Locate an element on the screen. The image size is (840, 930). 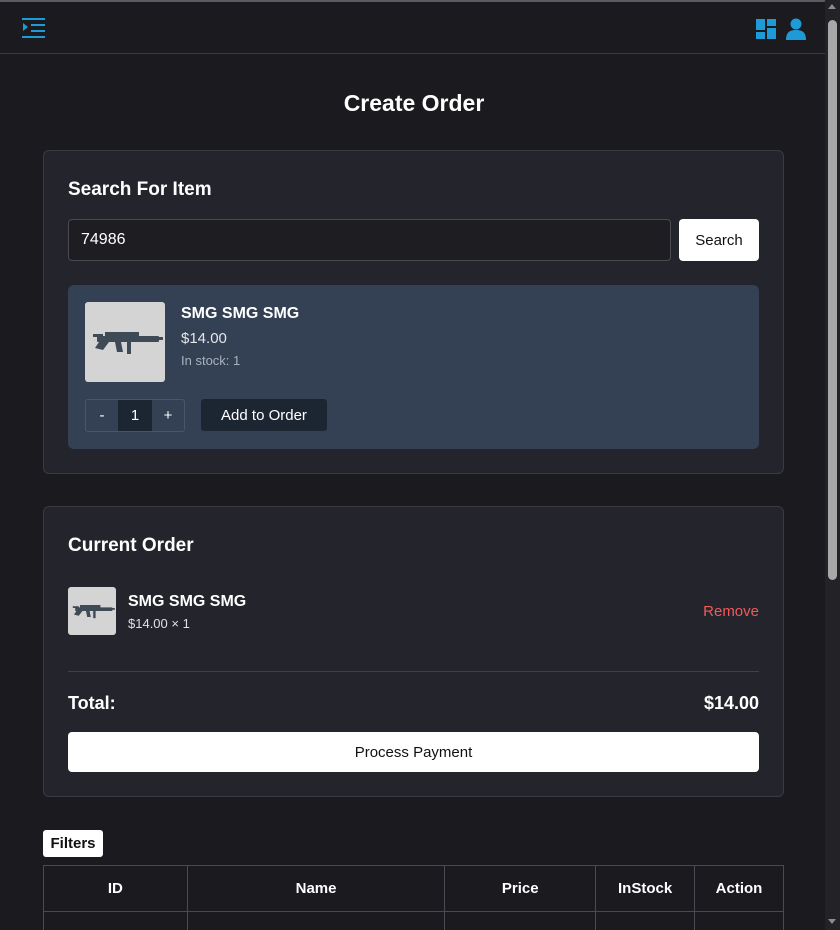
quantity-value: 1 is located at coordinates (135, 415).